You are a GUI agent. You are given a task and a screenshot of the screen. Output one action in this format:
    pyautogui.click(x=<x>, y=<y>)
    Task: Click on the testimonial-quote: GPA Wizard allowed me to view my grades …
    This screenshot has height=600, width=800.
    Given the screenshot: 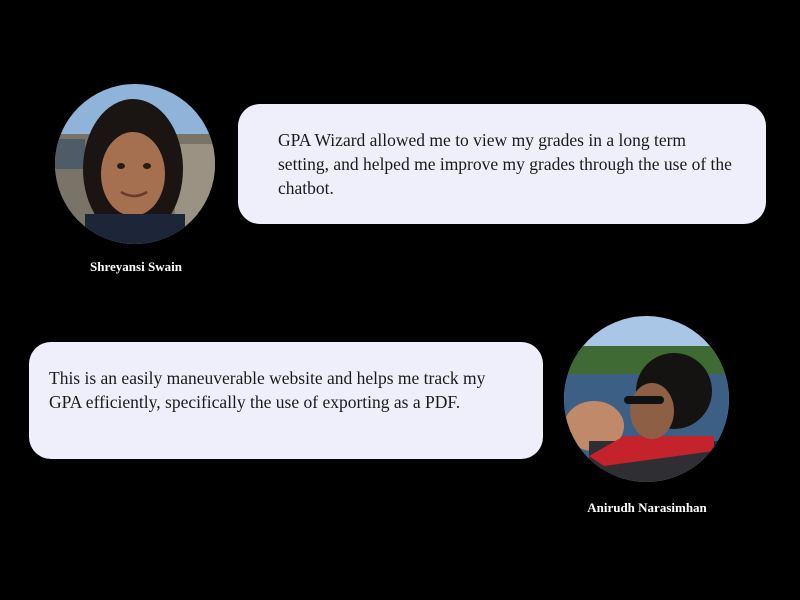 What is the action you would take?
    pyautogui.click(x=505, y=164)
    